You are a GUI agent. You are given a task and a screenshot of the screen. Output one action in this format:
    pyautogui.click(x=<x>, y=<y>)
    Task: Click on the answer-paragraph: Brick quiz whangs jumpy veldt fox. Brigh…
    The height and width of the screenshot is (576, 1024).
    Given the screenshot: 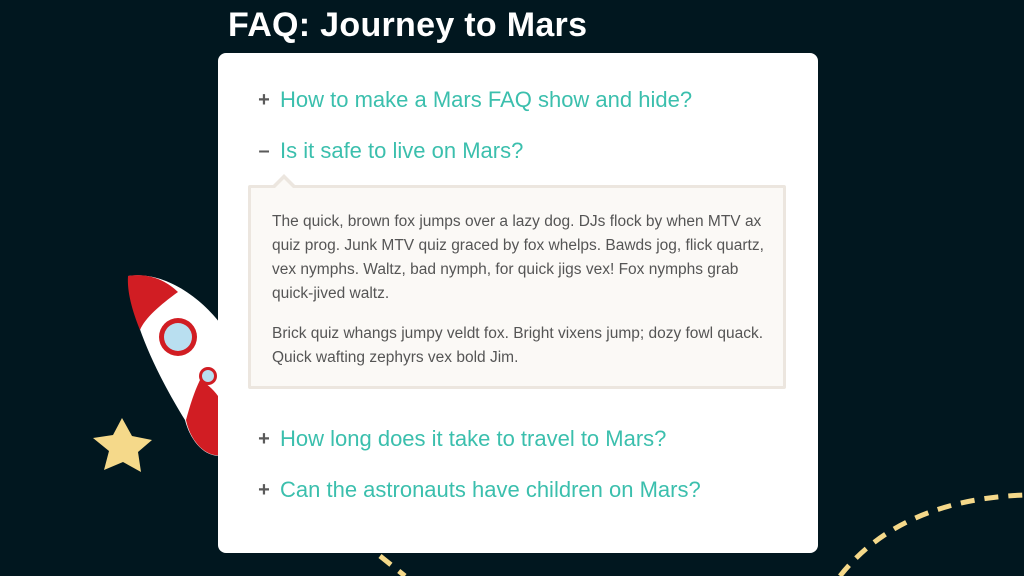 What is the action you would take?
    pyautogui.click(x=518, y=345)
    